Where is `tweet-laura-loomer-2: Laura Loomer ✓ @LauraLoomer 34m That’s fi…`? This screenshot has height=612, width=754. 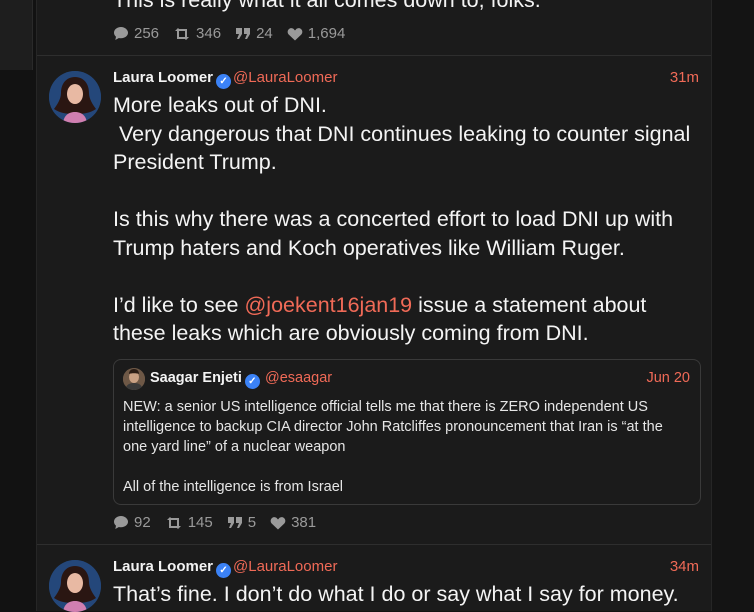
tweet-laura-loomer-2: Laura Loomer ✓ @LauraLoomer 34m That’s fi… is located at coordinates (374, 578).